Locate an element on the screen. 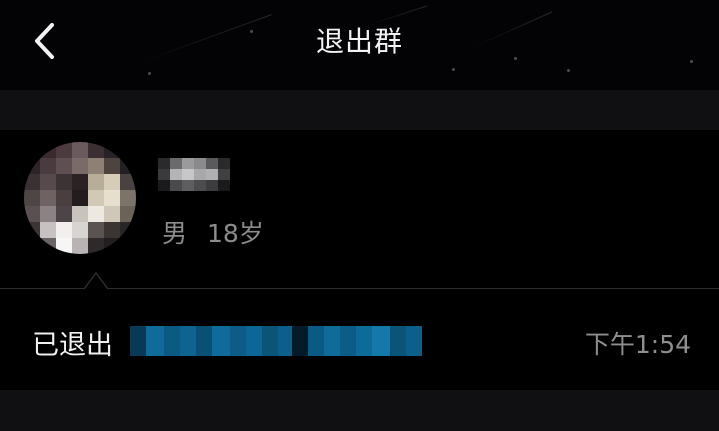  gender-label: 男 is located at coordinates (175, 233).